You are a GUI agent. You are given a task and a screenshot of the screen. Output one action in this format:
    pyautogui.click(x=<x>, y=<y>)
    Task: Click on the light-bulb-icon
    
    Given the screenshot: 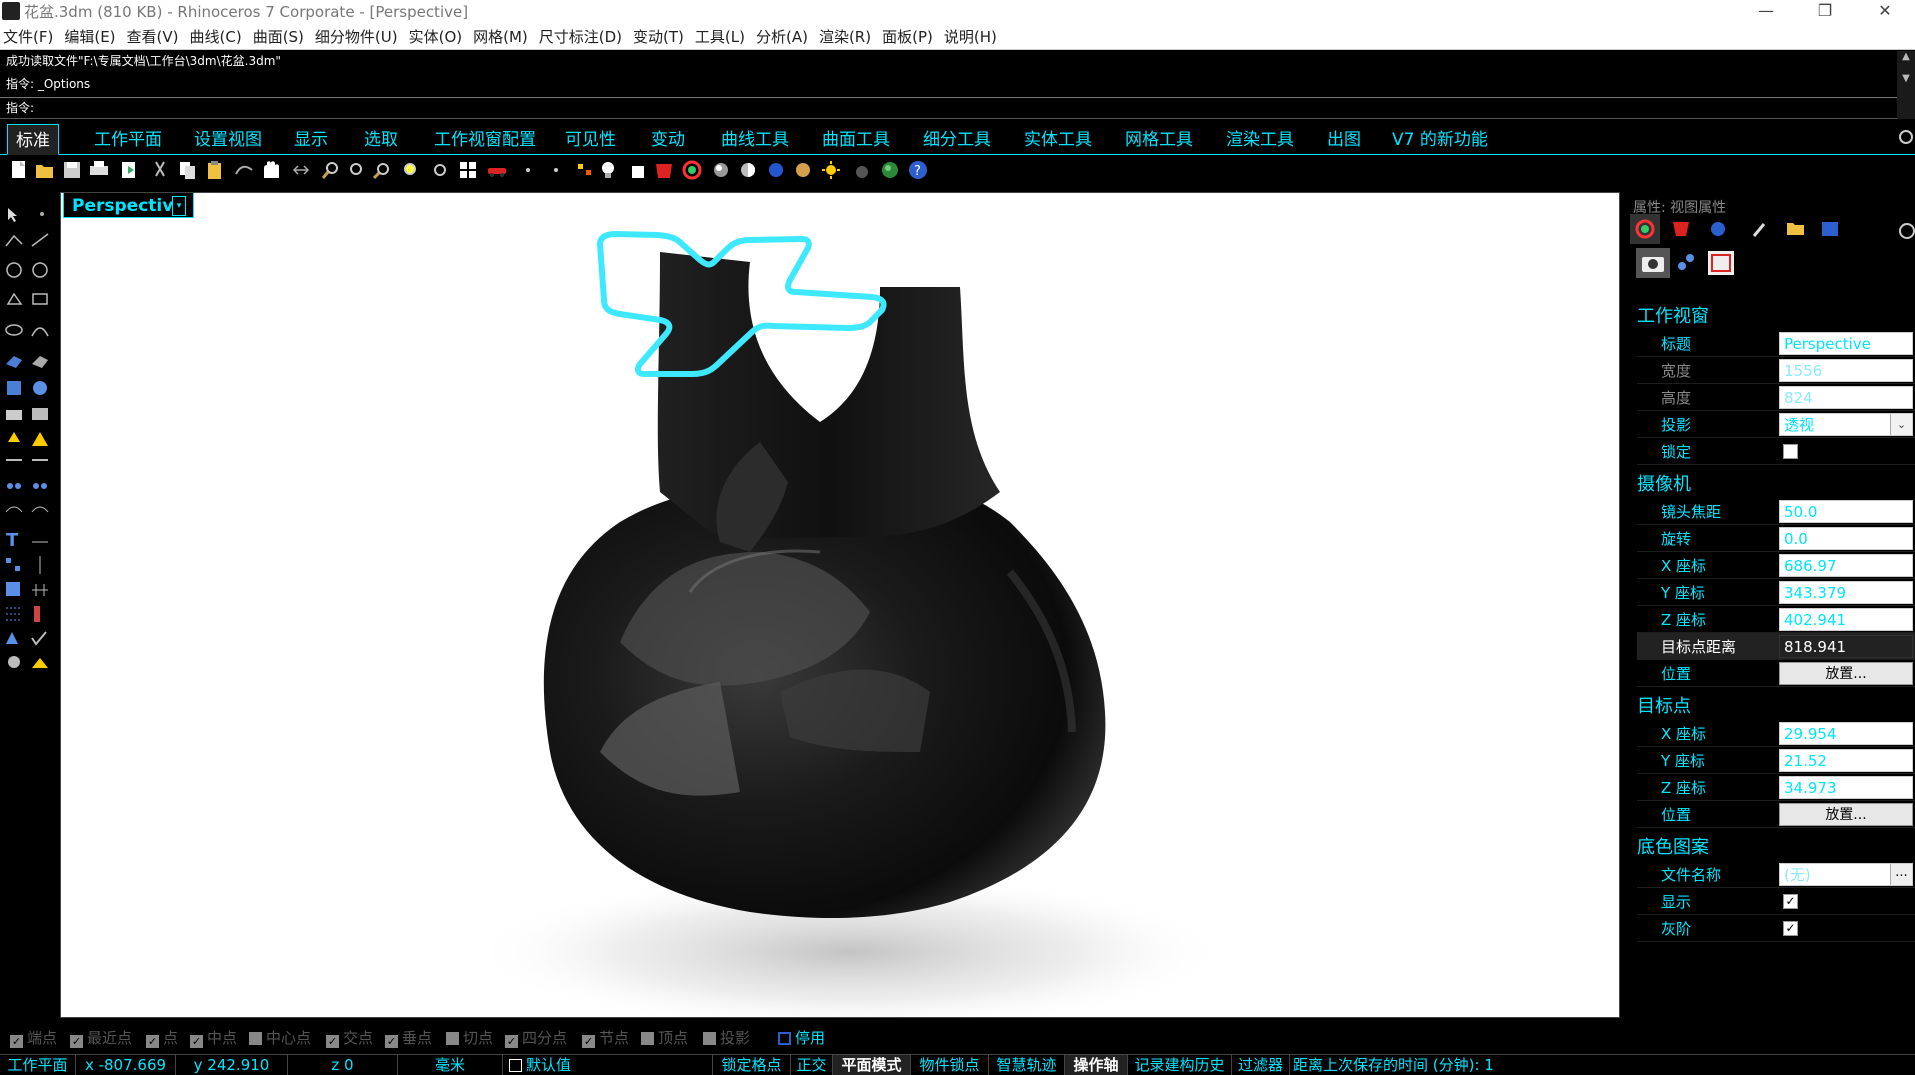 What is the action you would take?
    pyautogui.click(x=608, y=170)
    